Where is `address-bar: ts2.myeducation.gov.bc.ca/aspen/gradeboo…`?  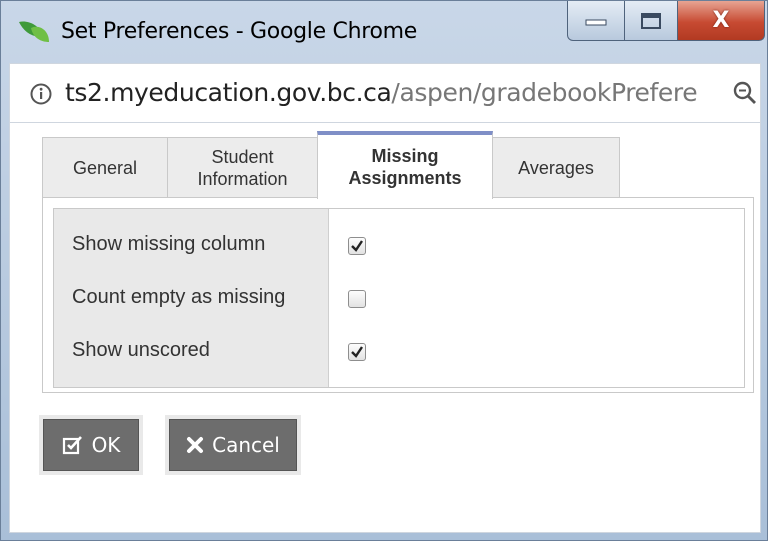
address-bar: ts2.myeducation.gov.bc.ca/aspen/gradeboo… is located at coordinates (385, 93).